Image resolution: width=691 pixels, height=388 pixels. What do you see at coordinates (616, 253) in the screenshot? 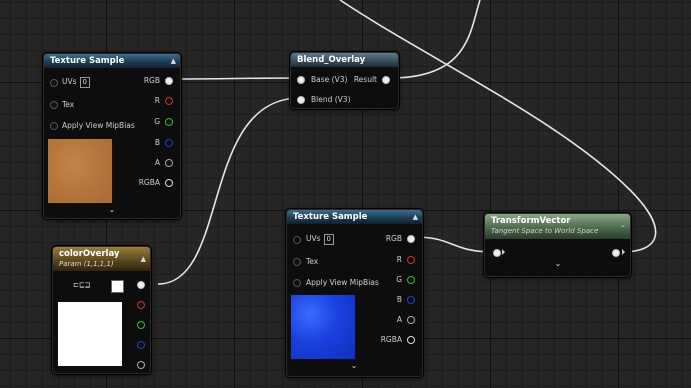
I see `output-pin` at bounding box center [616, 253].